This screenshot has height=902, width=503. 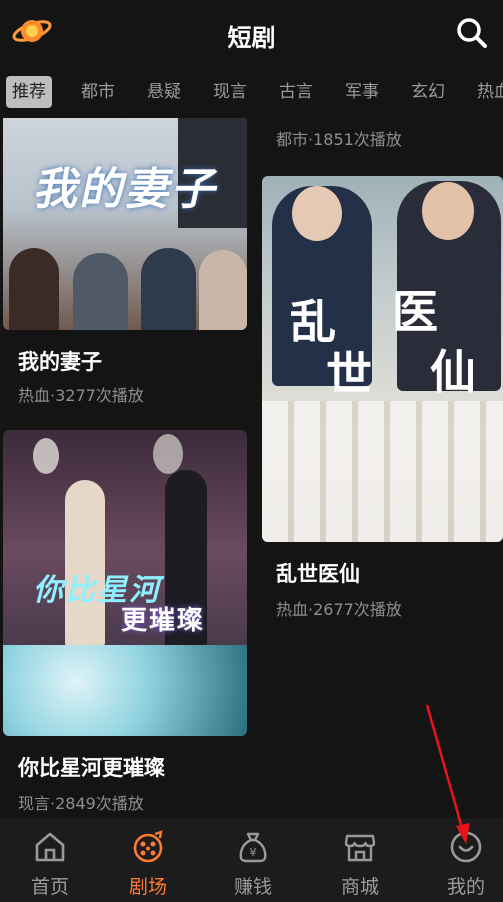 I want to click on poster-title-text: 我的妻子, so click(x=128, y=189).